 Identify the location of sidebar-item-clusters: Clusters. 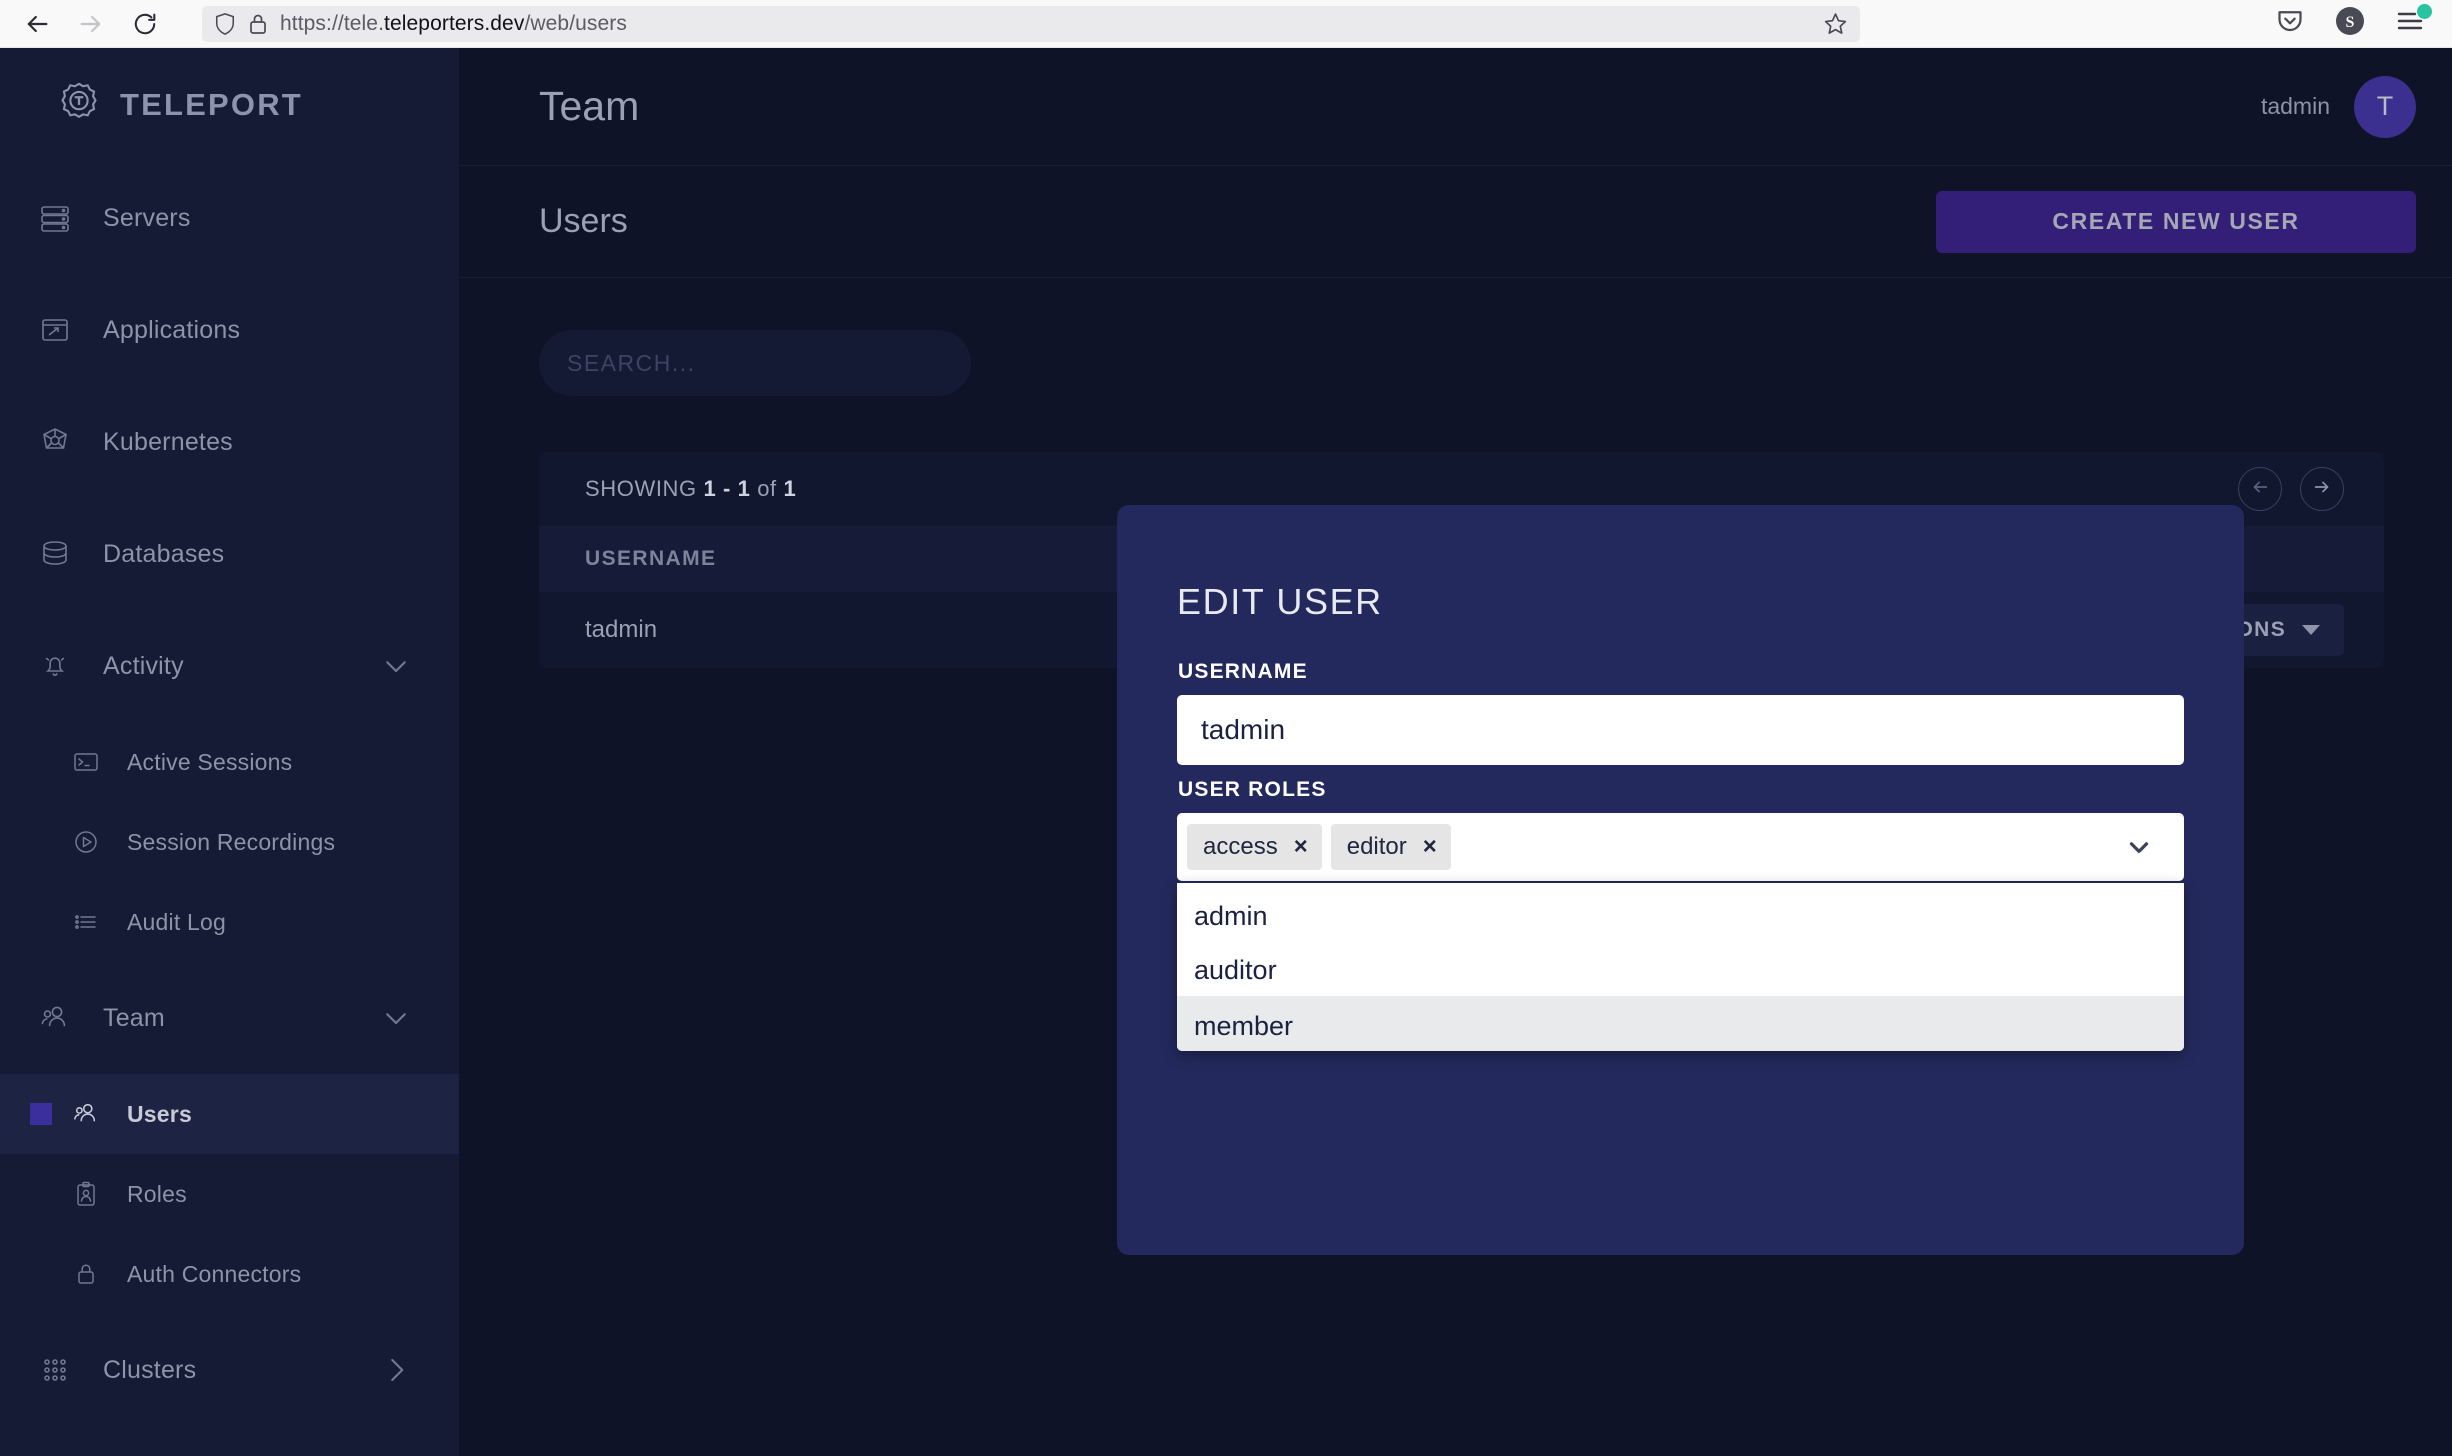
(229, 1370).